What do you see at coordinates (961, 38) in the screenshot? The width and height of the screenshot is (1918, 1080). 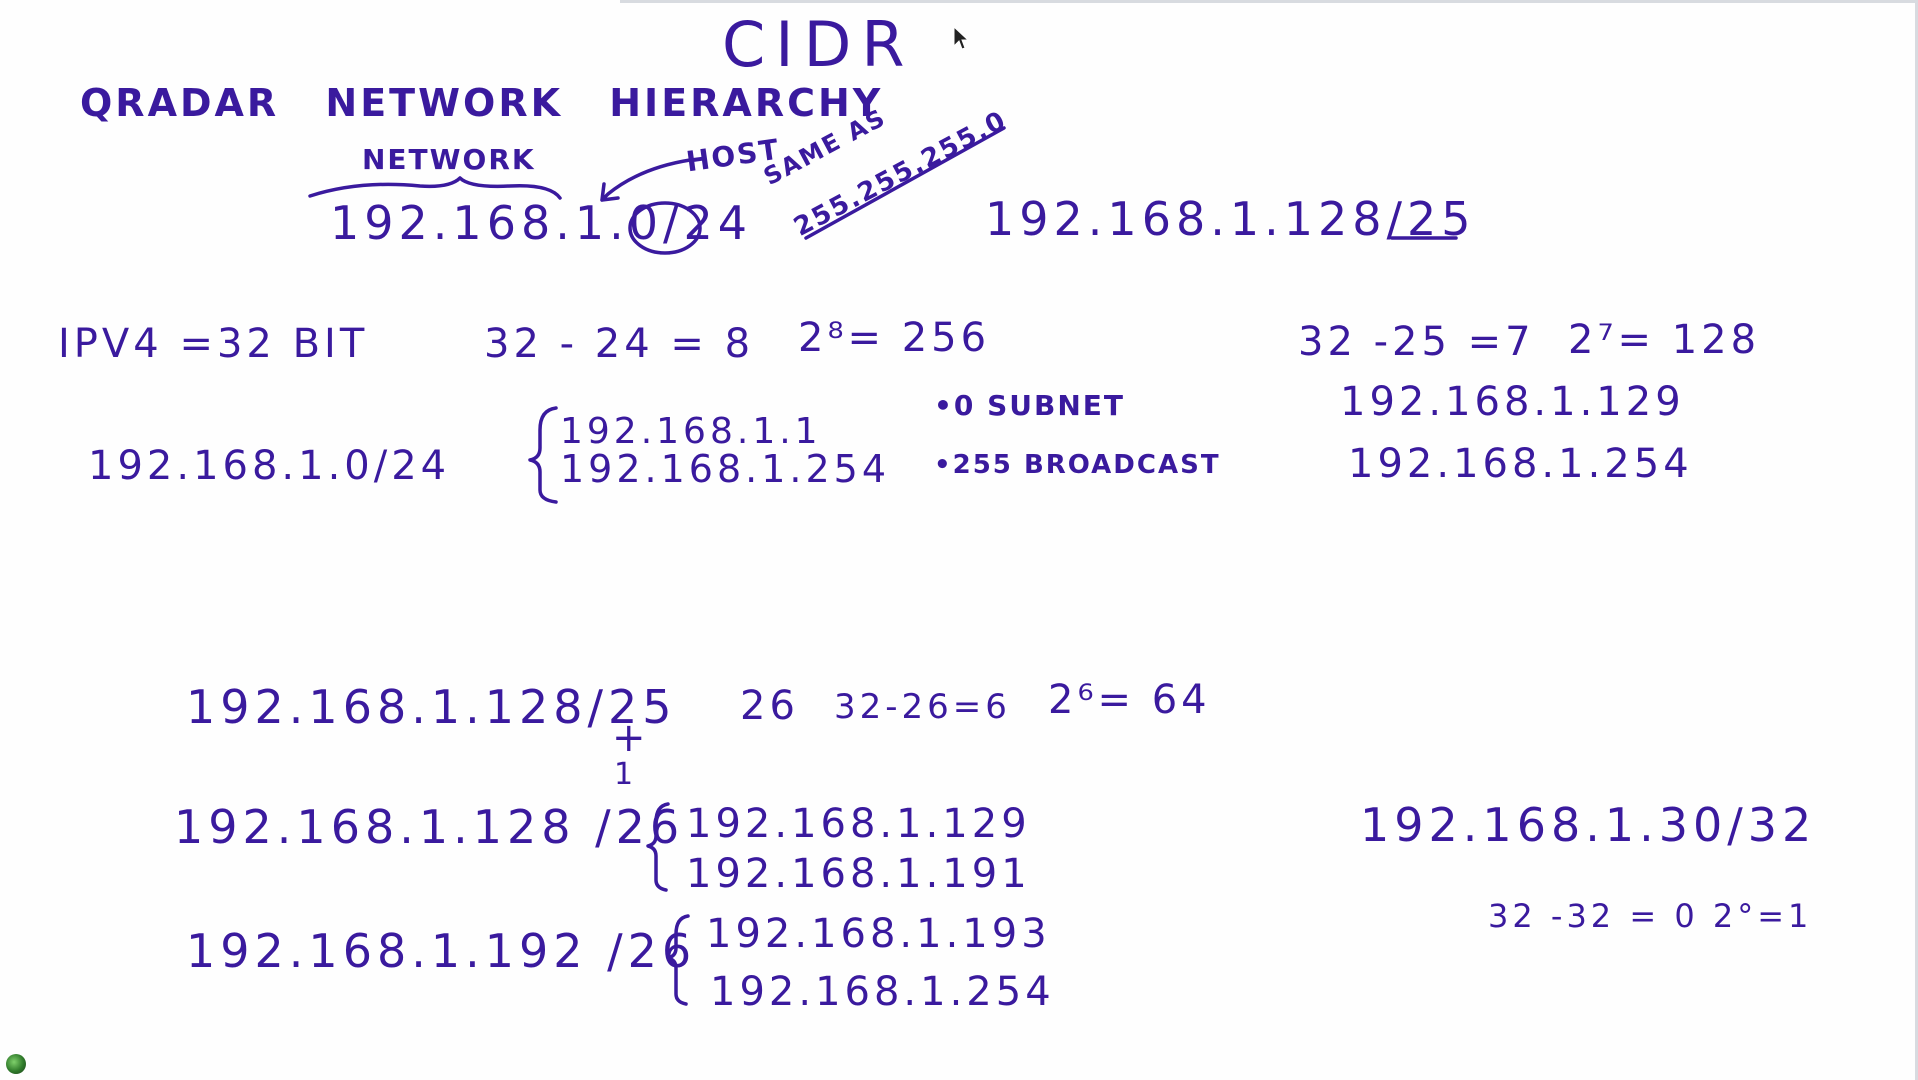 I see `arrow-cursor-icon` at bounding box center [961, 38].